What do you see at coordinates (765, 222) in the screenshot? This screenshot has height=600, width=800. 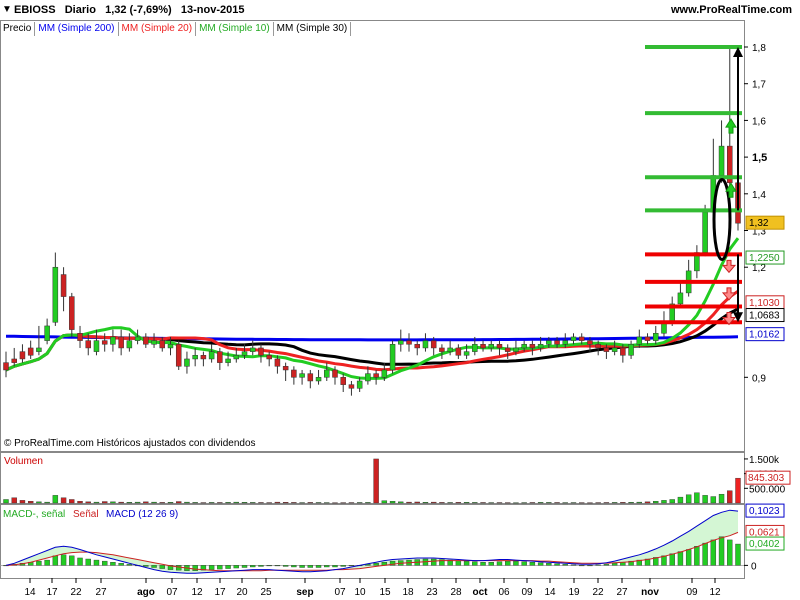 I see `price-tag: 1,32` at bounding box center [765, 222].